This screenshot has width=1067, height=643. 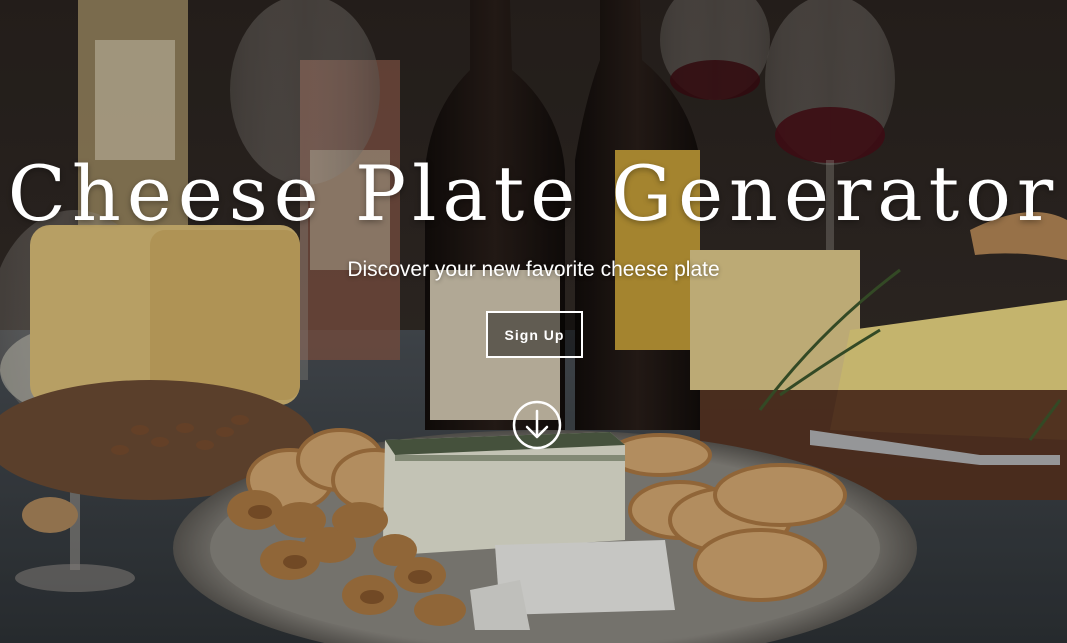 I want to click on arrow-down-circle-icon, so click(x=537, y=425).